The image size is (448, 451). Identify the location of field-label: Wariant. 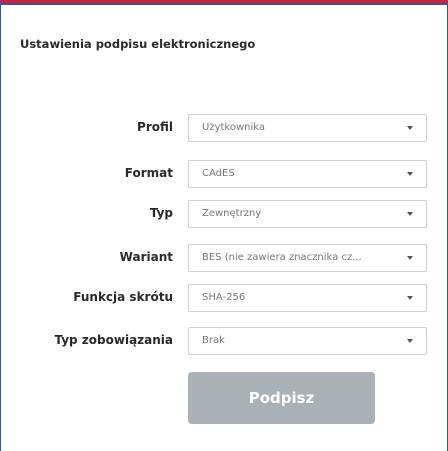
(146, 257).